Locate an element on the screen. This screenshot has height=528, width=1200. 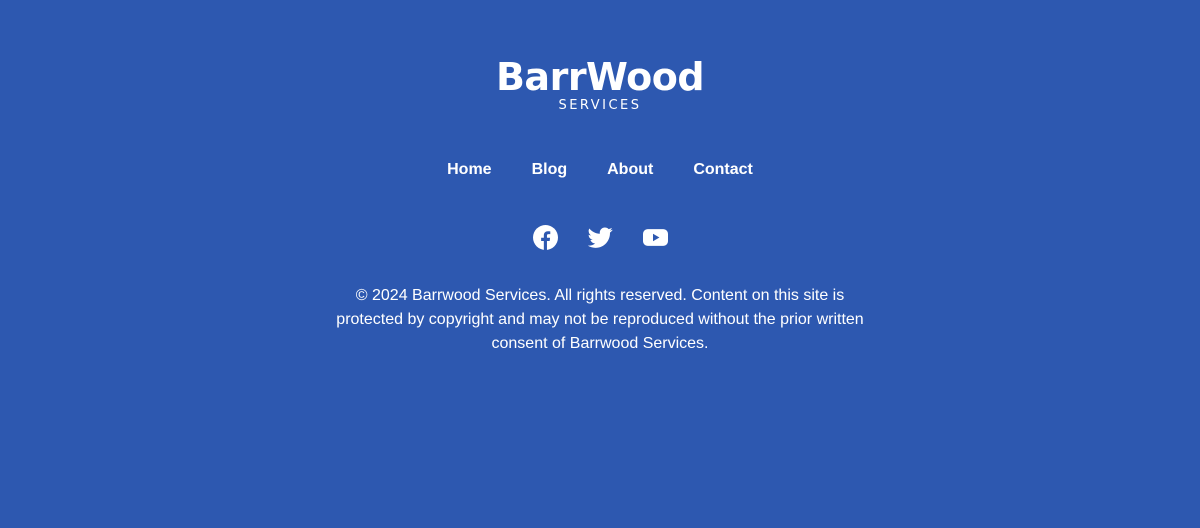
nav-link-home: Home is located at coordinates (469, 170).